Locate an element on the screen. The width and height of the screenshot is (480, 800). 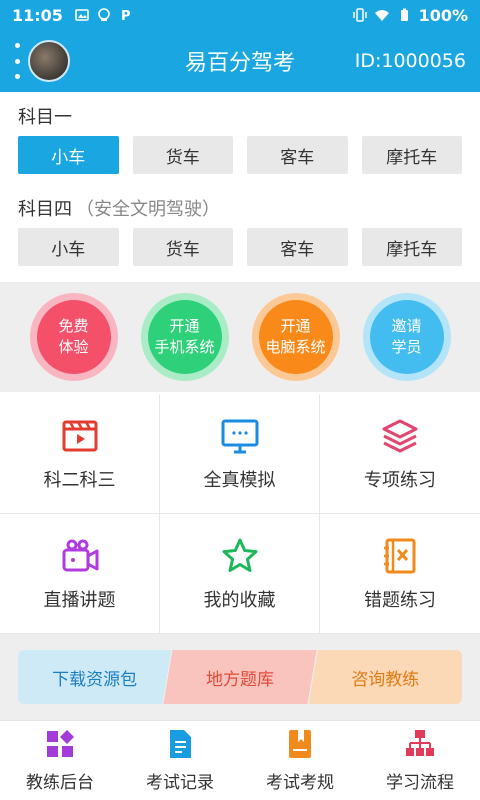
subject-four-bus-button: 客车 is located at coordinates (297, 247).